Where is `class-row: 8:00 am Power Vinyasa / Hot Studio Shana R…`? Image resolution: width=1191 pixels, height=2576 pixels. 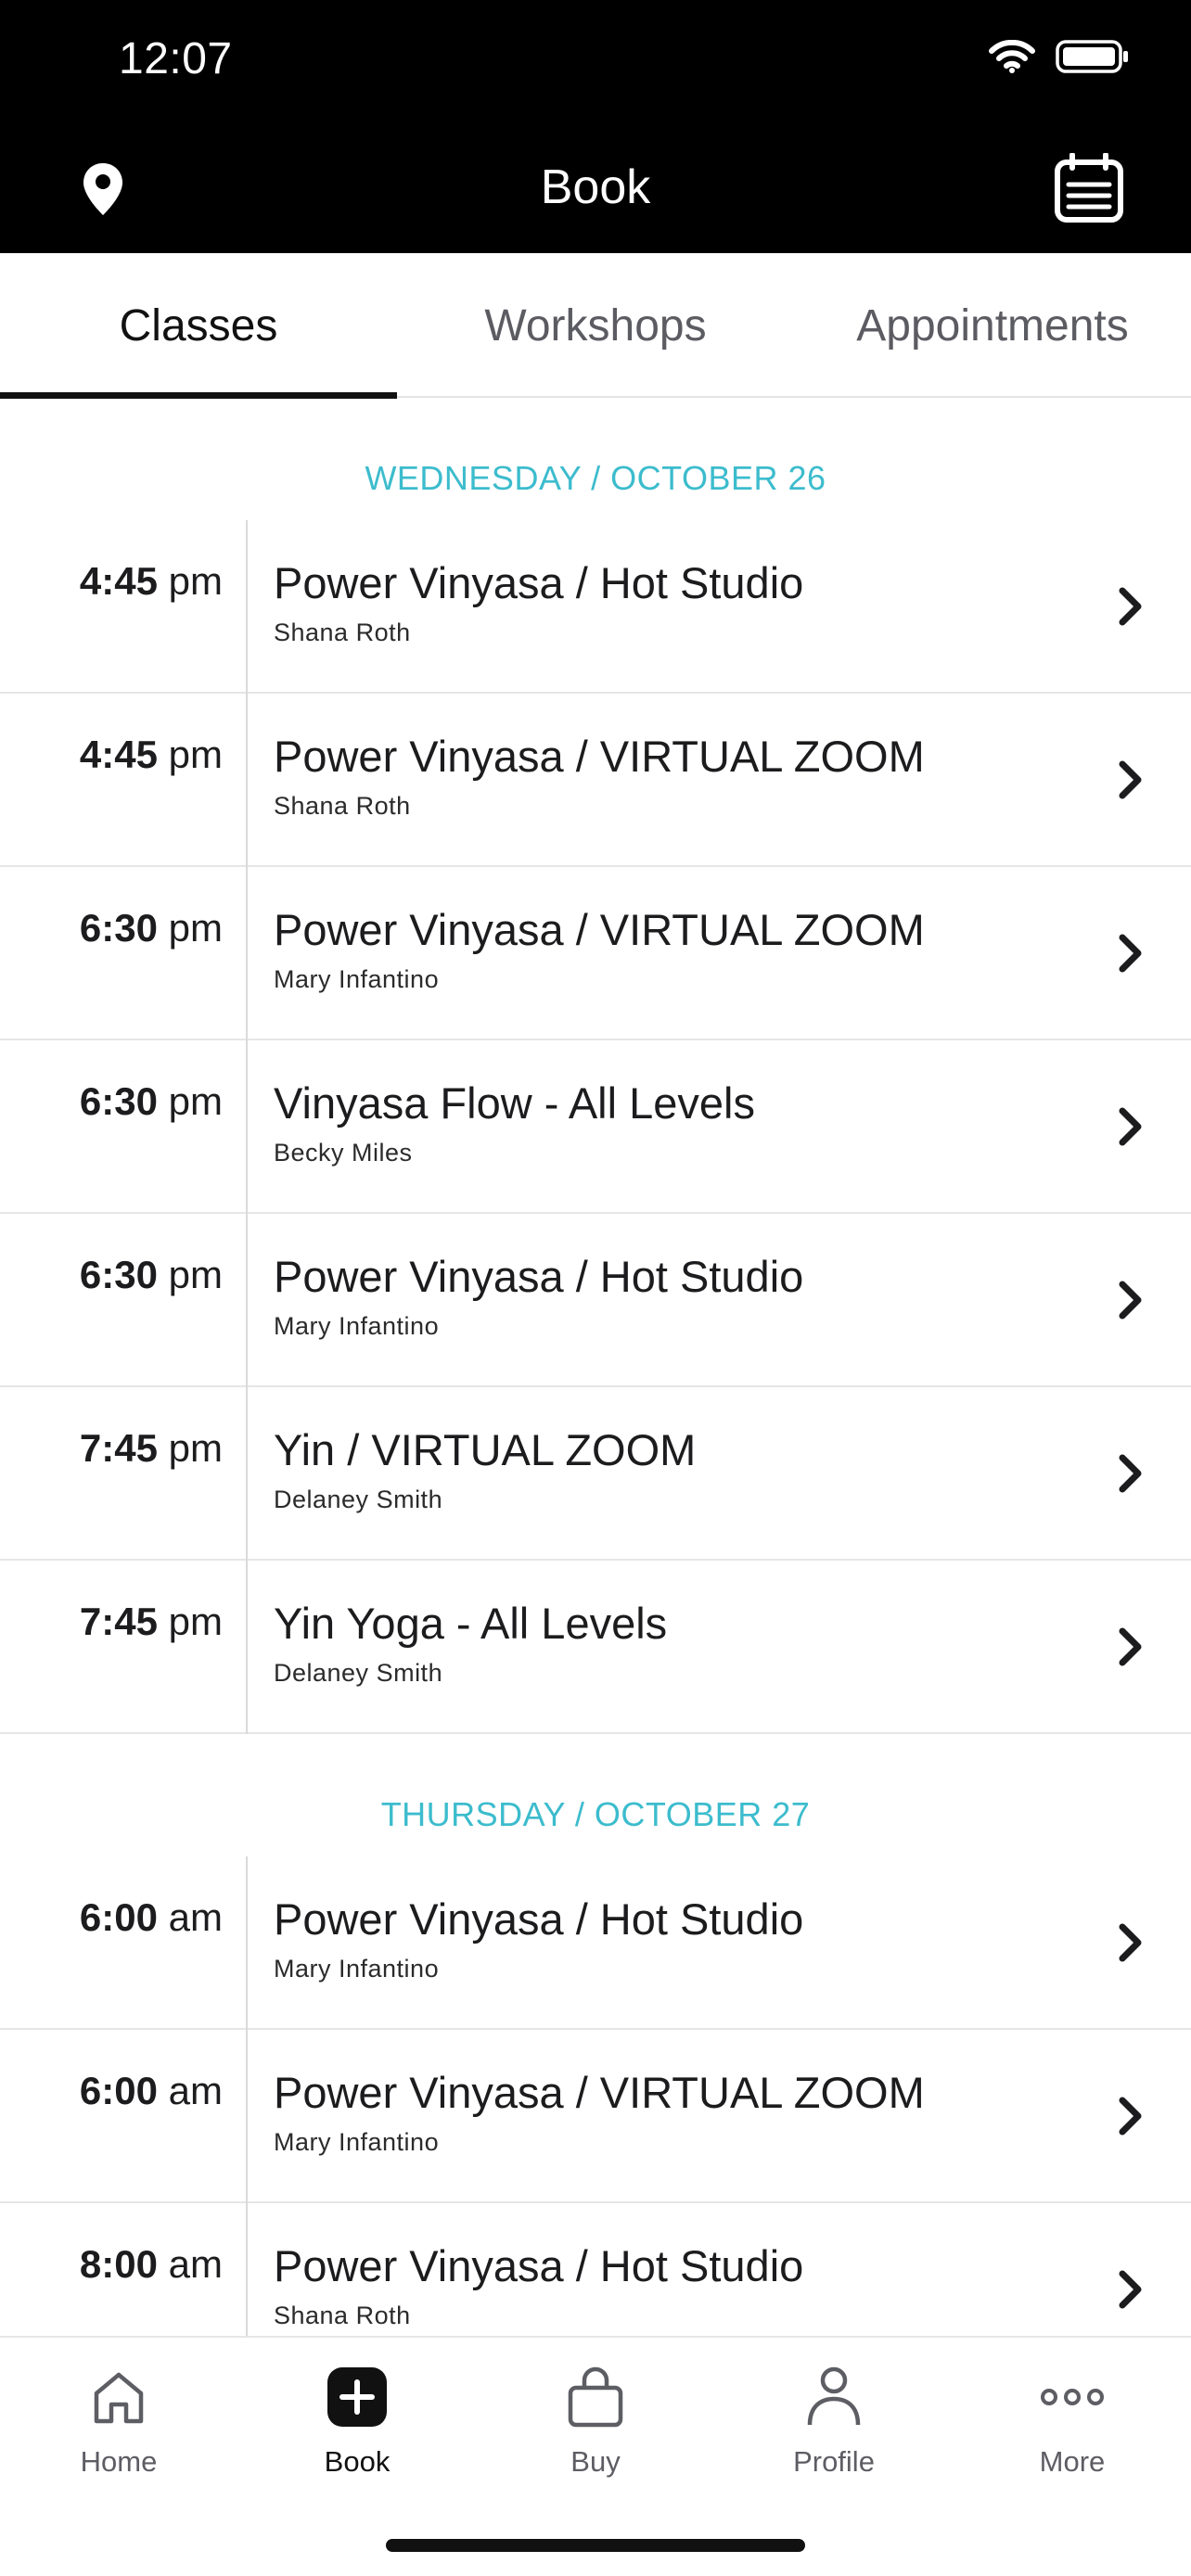
class-row: 8:00 am Power Vinyasa / Hot Studio Shana R… is located at coordinates (595, 2270).